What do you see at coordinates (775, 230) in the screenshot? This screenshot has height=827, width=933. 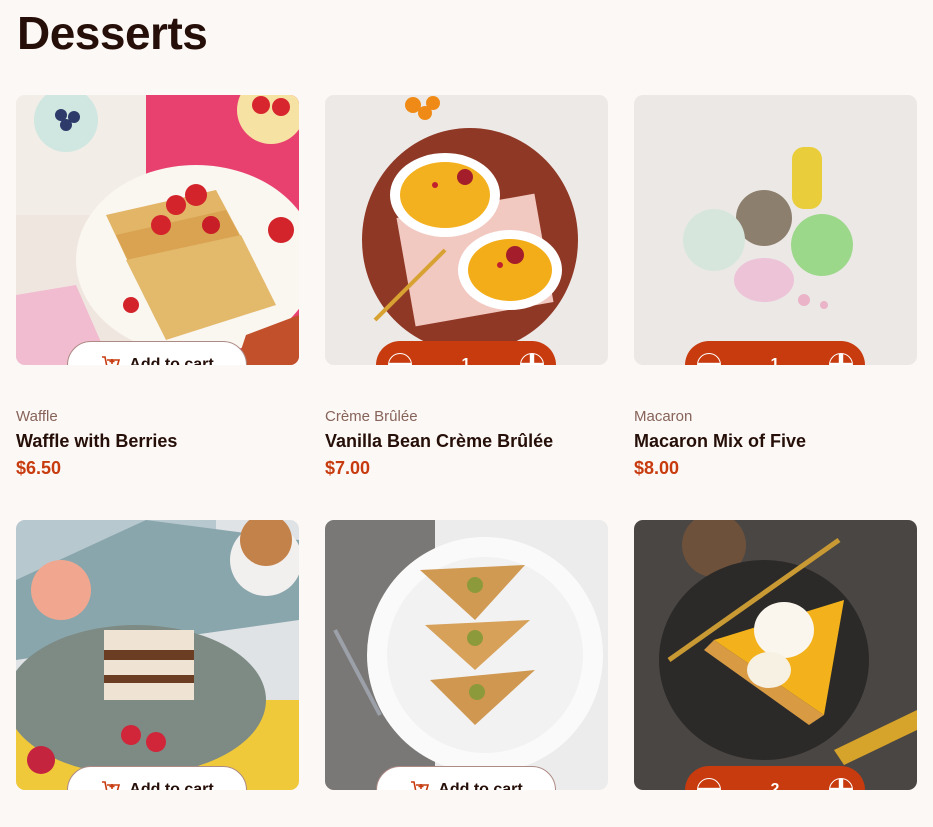 I see `product-image-macaron: 1` at bounding box center [775, 230].